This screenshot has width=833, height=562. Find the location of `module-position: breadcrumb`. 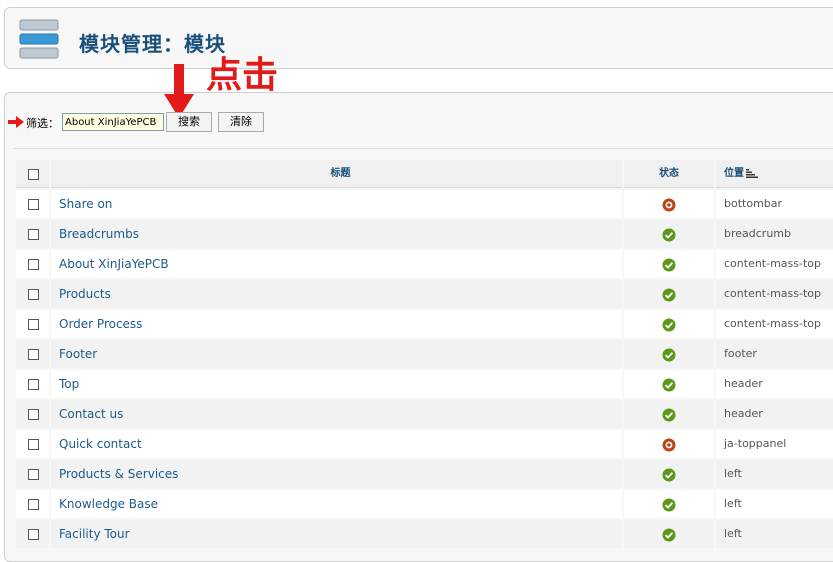

module-position: breadcrumb is located at coordinates (774, 234).